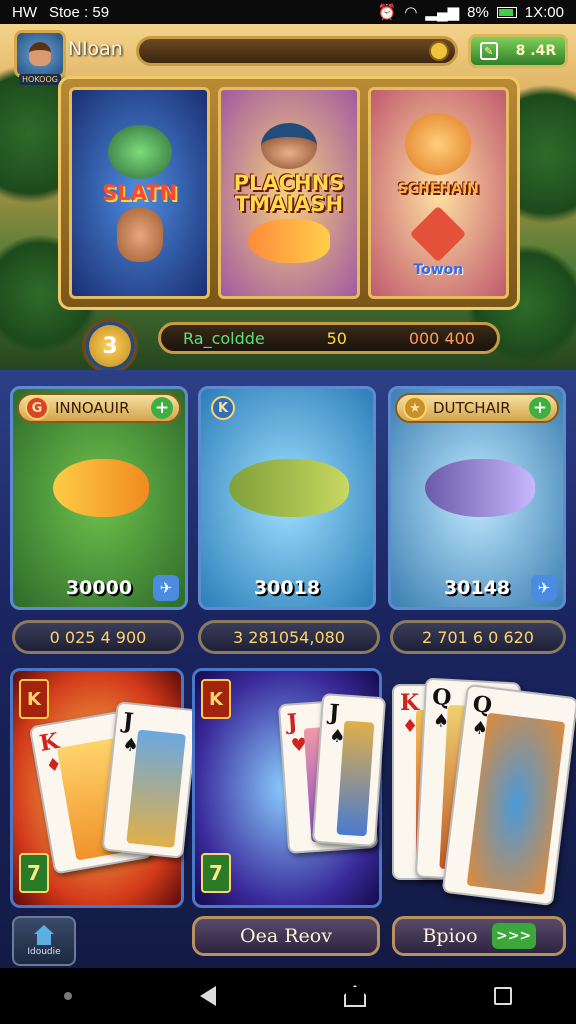  I want to click on clock: 1X:00, so click(544, 12).